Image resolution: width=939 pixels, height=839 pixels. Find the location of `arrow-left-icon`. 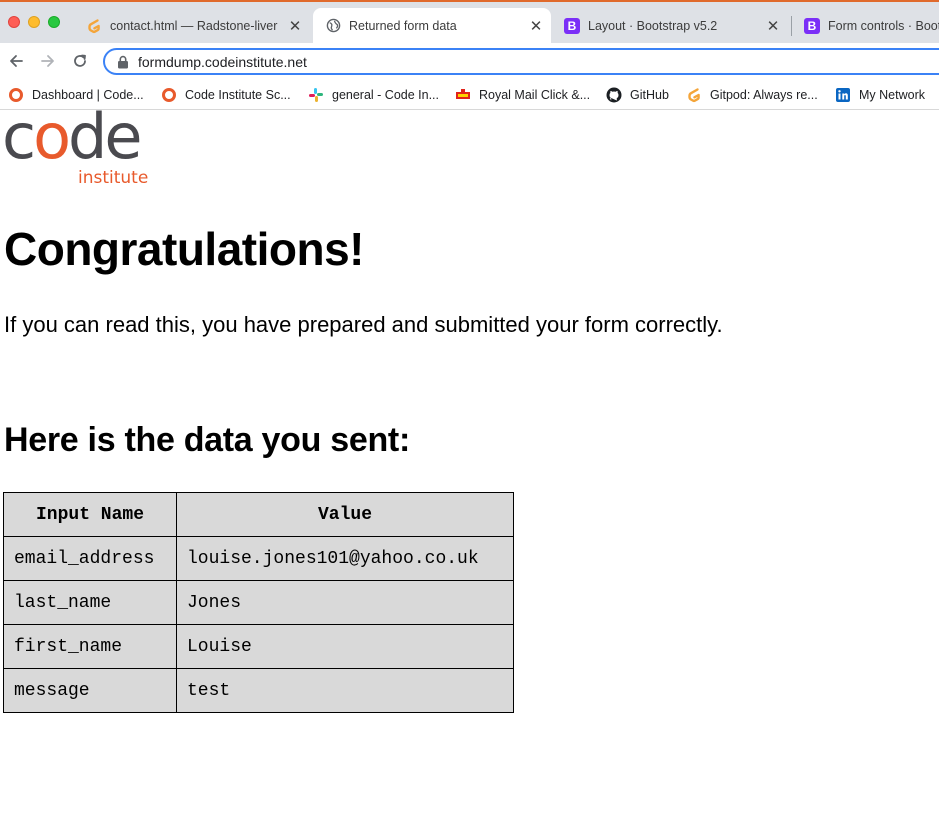

arrow-left-icon is located at coordinates (16, 61).